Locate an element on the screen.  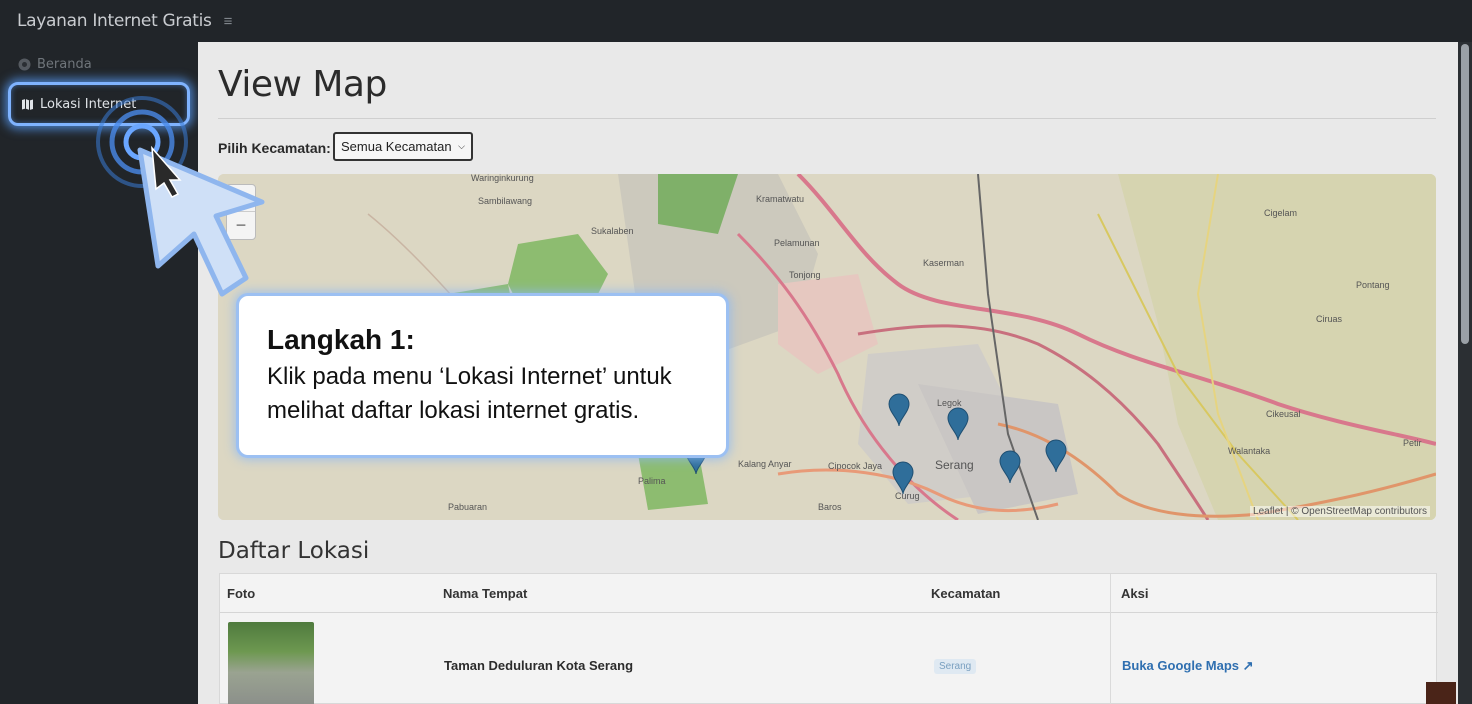
location-marker-icon is located at coordinates (876, 444).